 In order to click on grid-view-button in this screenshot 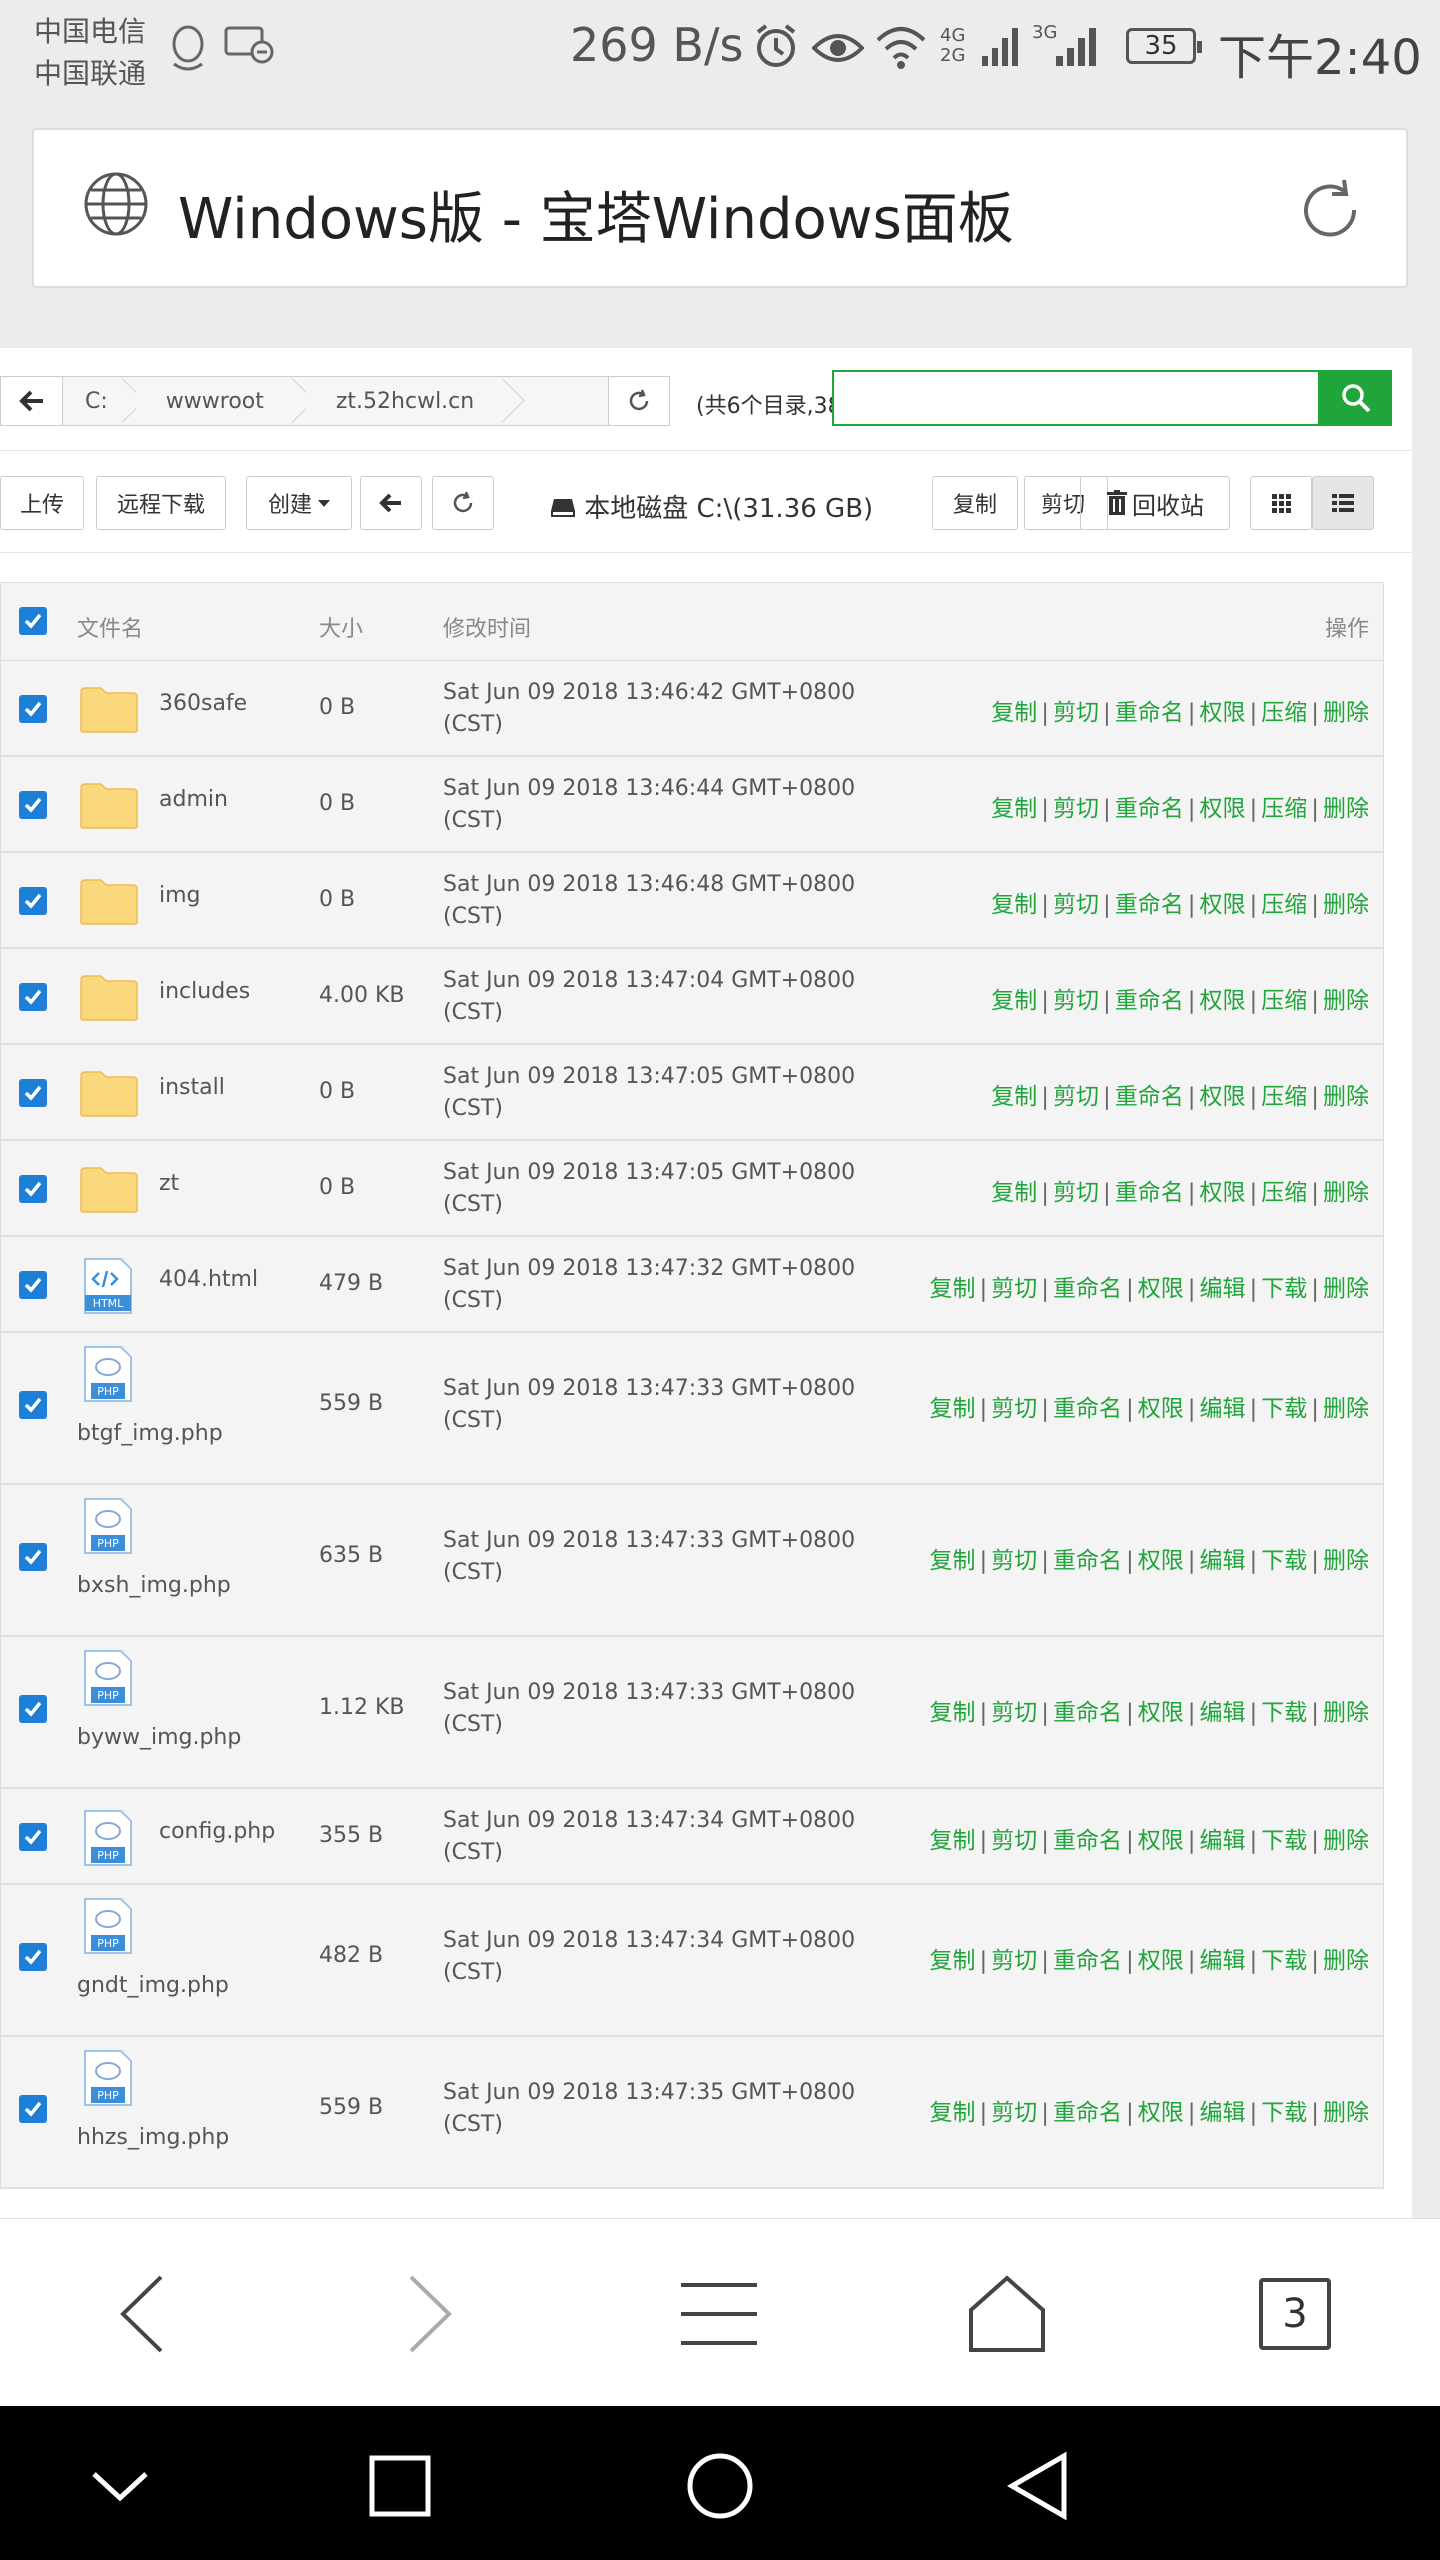, I will do `click(1281, 503)`.